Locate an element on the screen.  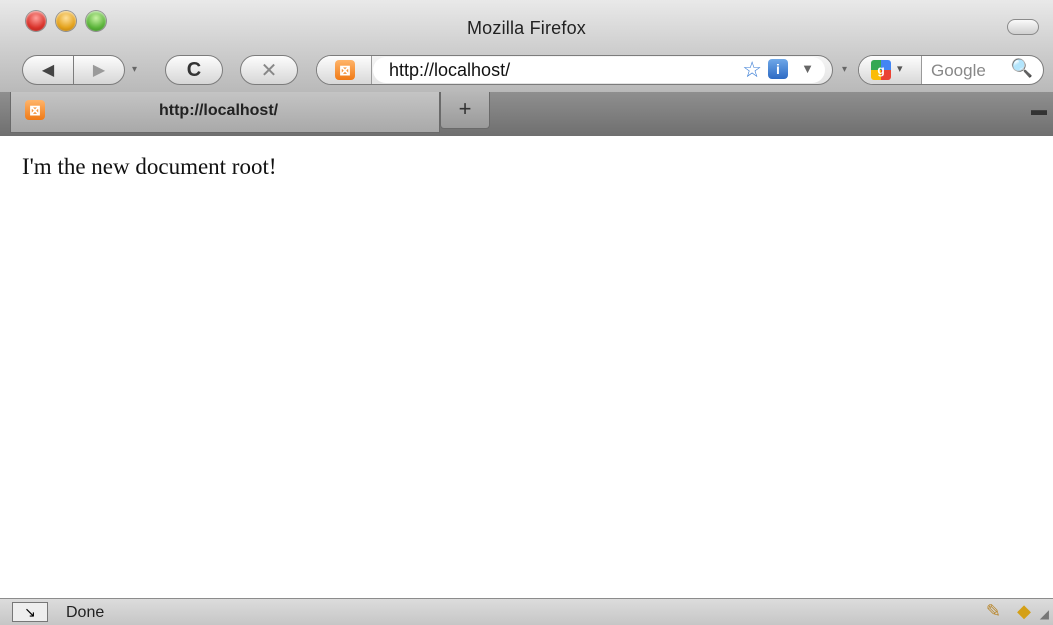
back-arrow-icon: ◀ is located at coordinates (48, 70).